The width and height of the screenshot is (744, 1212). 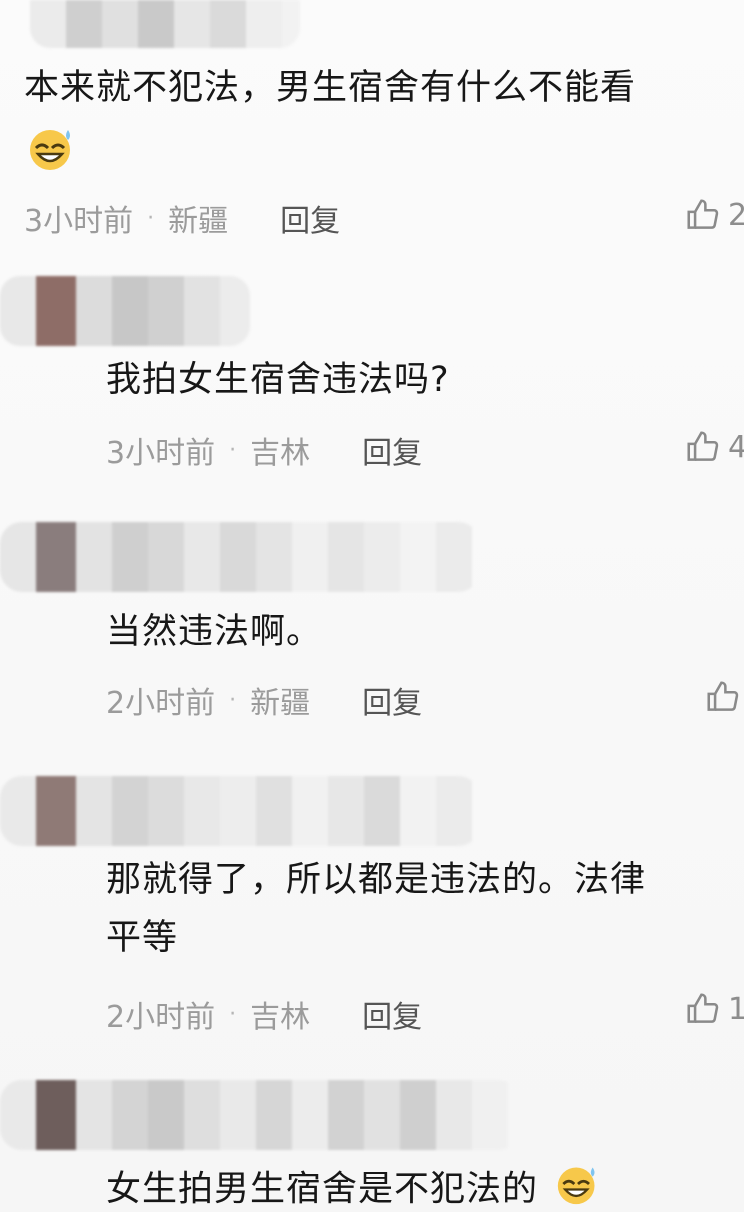 I want to click on comment-meta: 3小时前 · 吉林 回复, so click(x=264, y=450).